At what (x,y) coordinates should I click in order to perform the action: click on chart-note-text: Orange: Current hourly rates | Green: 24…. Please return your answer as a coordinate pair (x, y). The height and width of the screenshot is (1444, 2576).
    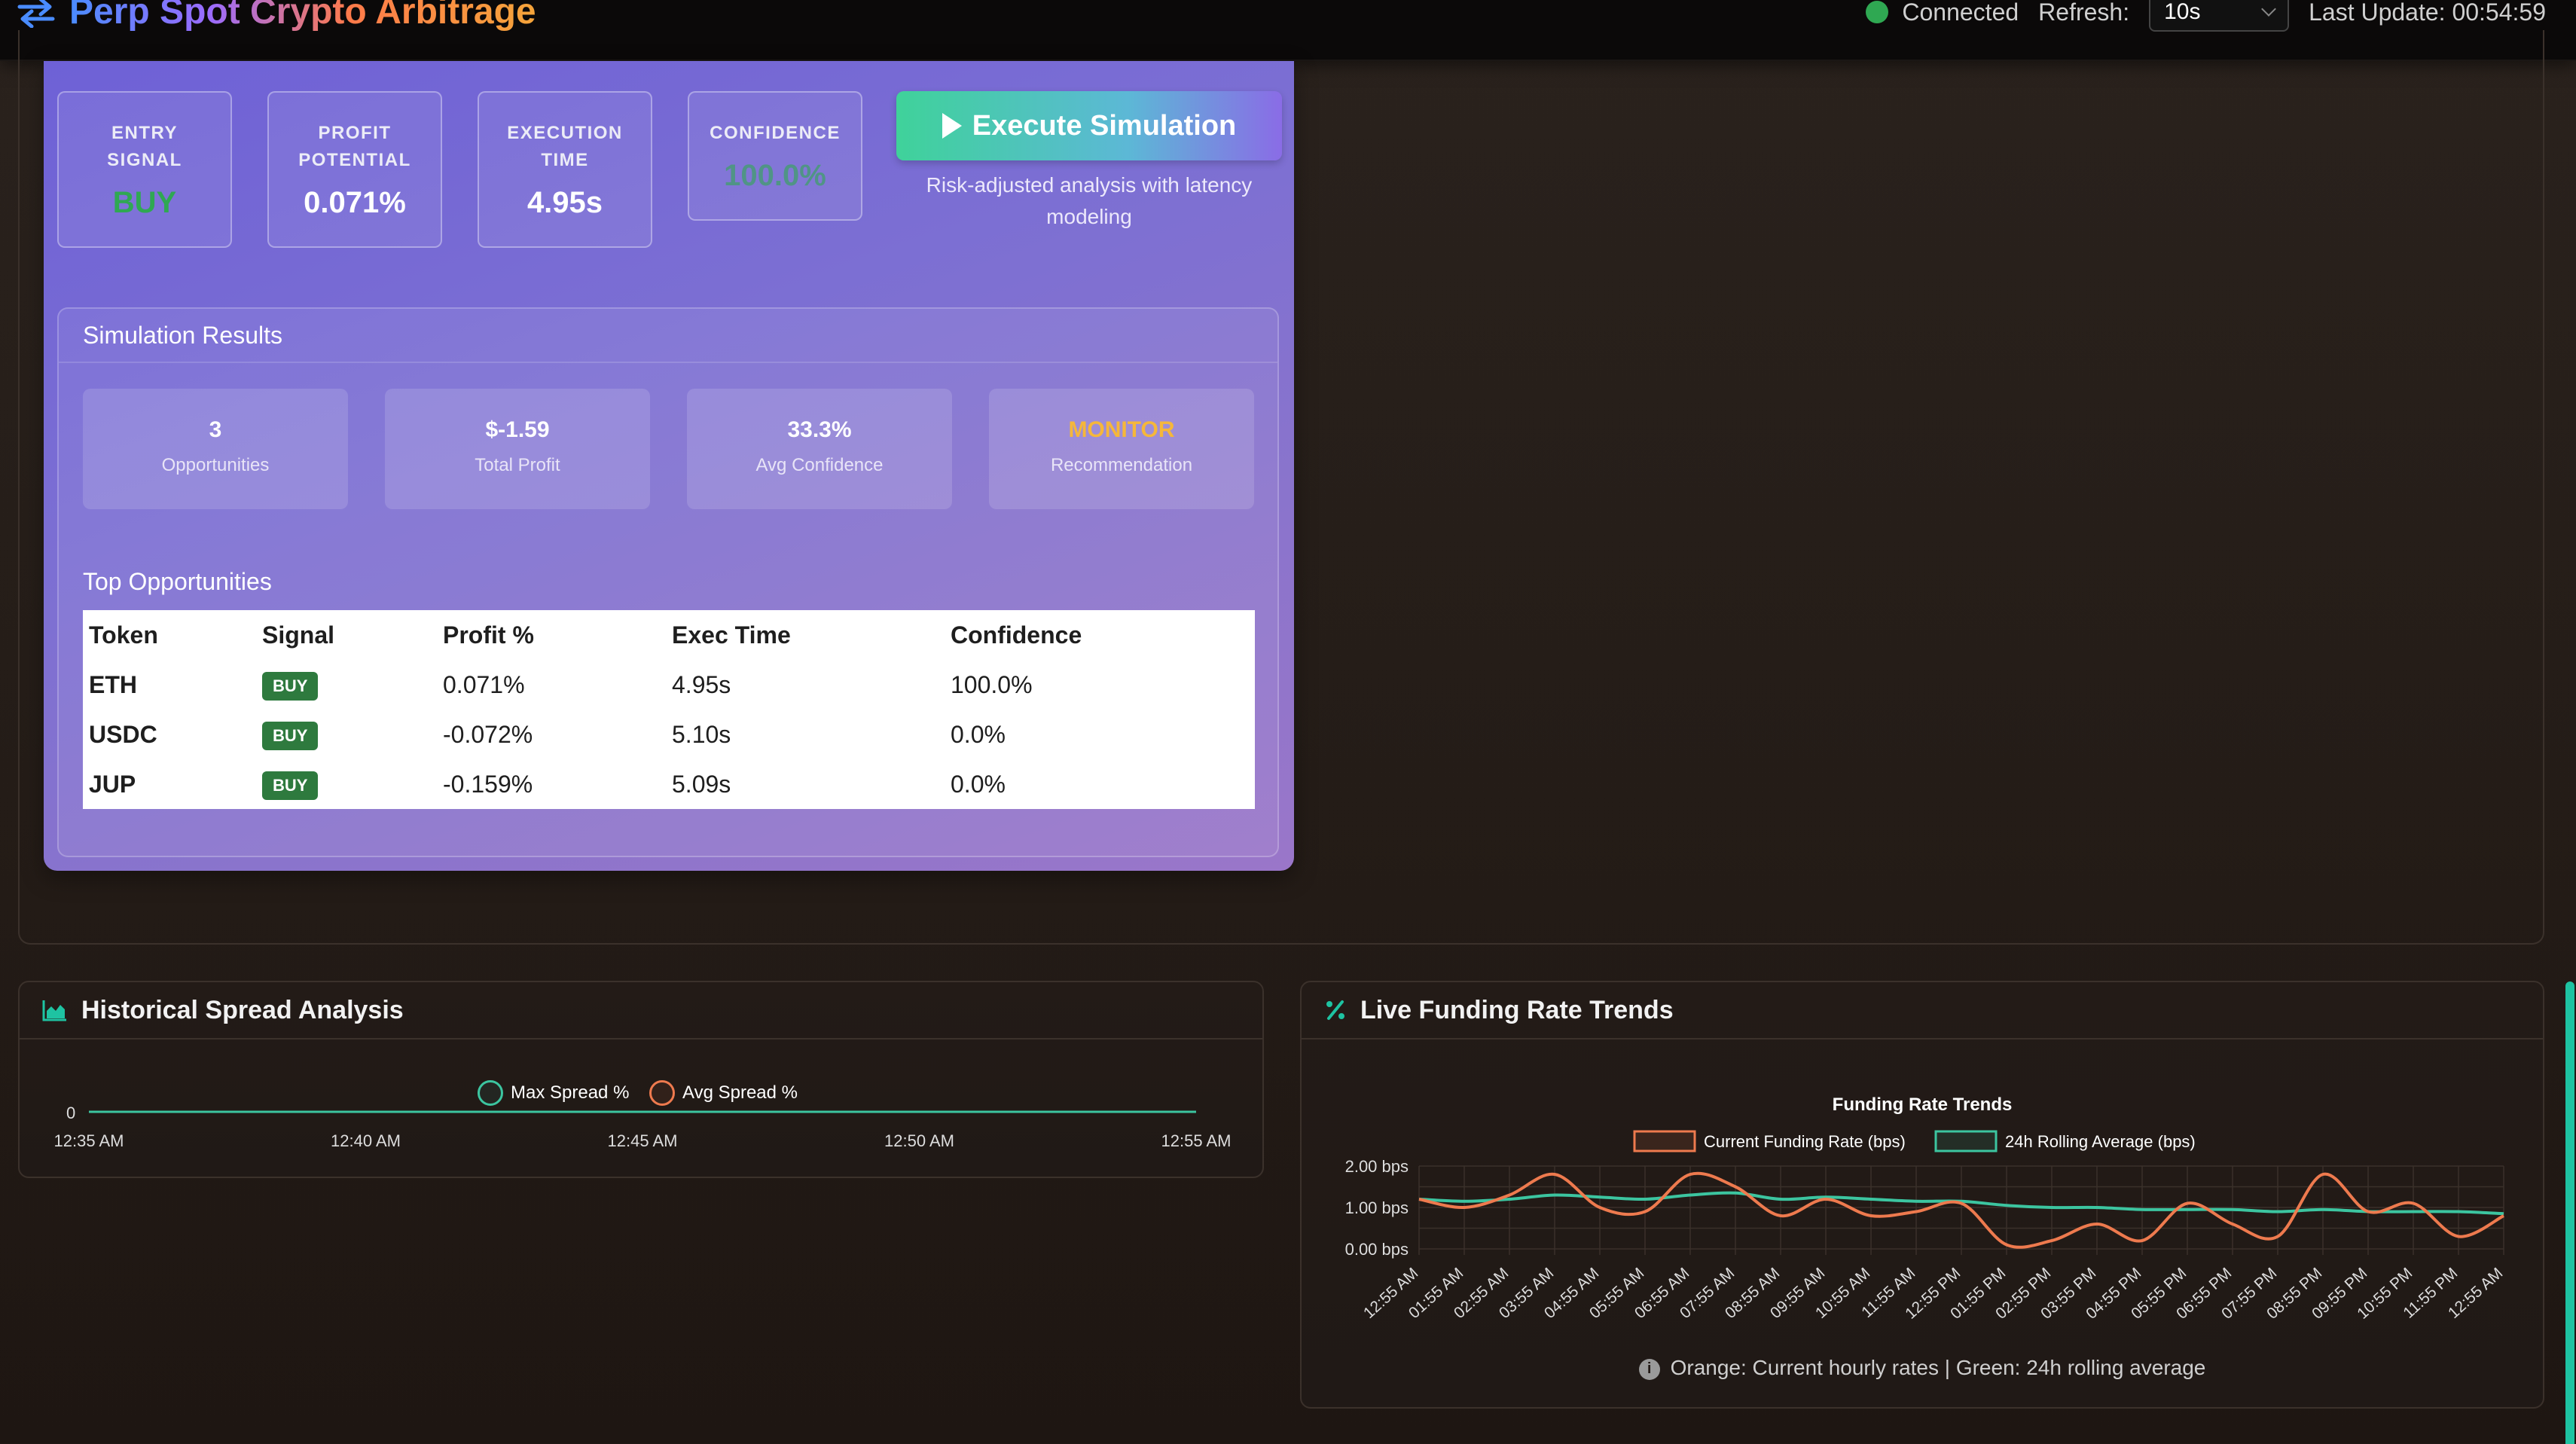
    Looking at the image, I should click on (1938, 1367).